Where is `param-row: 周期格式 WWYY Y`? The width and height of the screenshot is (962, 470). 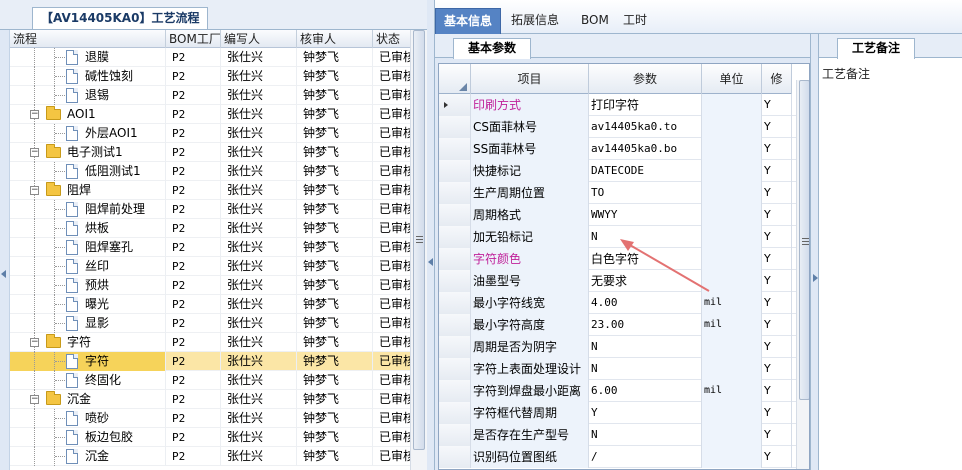
param-row: 周期格式 WWYY Y is located at coordinates (624, 215).